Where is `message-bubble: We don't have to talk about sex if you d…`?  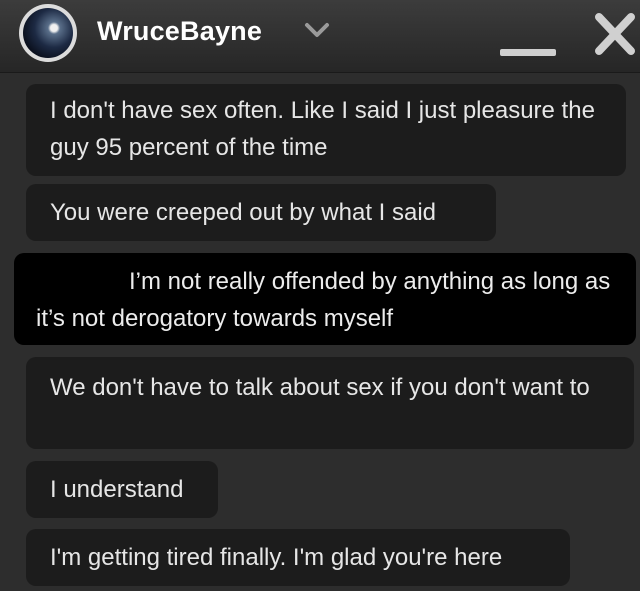 message-bubble: We don't have to talk about sex if you d… is located at coordinates (330, 403).